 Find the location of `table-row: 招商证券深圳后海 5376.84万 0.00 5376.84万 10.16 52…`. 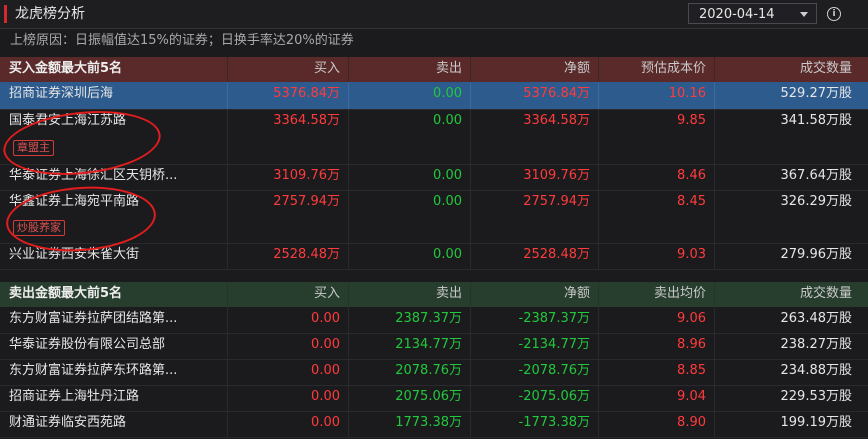

table-row: 招商证券深圳后海 5376.84万 0.00 5376.84万 10.16 52… is located at coordinates (434, 96).